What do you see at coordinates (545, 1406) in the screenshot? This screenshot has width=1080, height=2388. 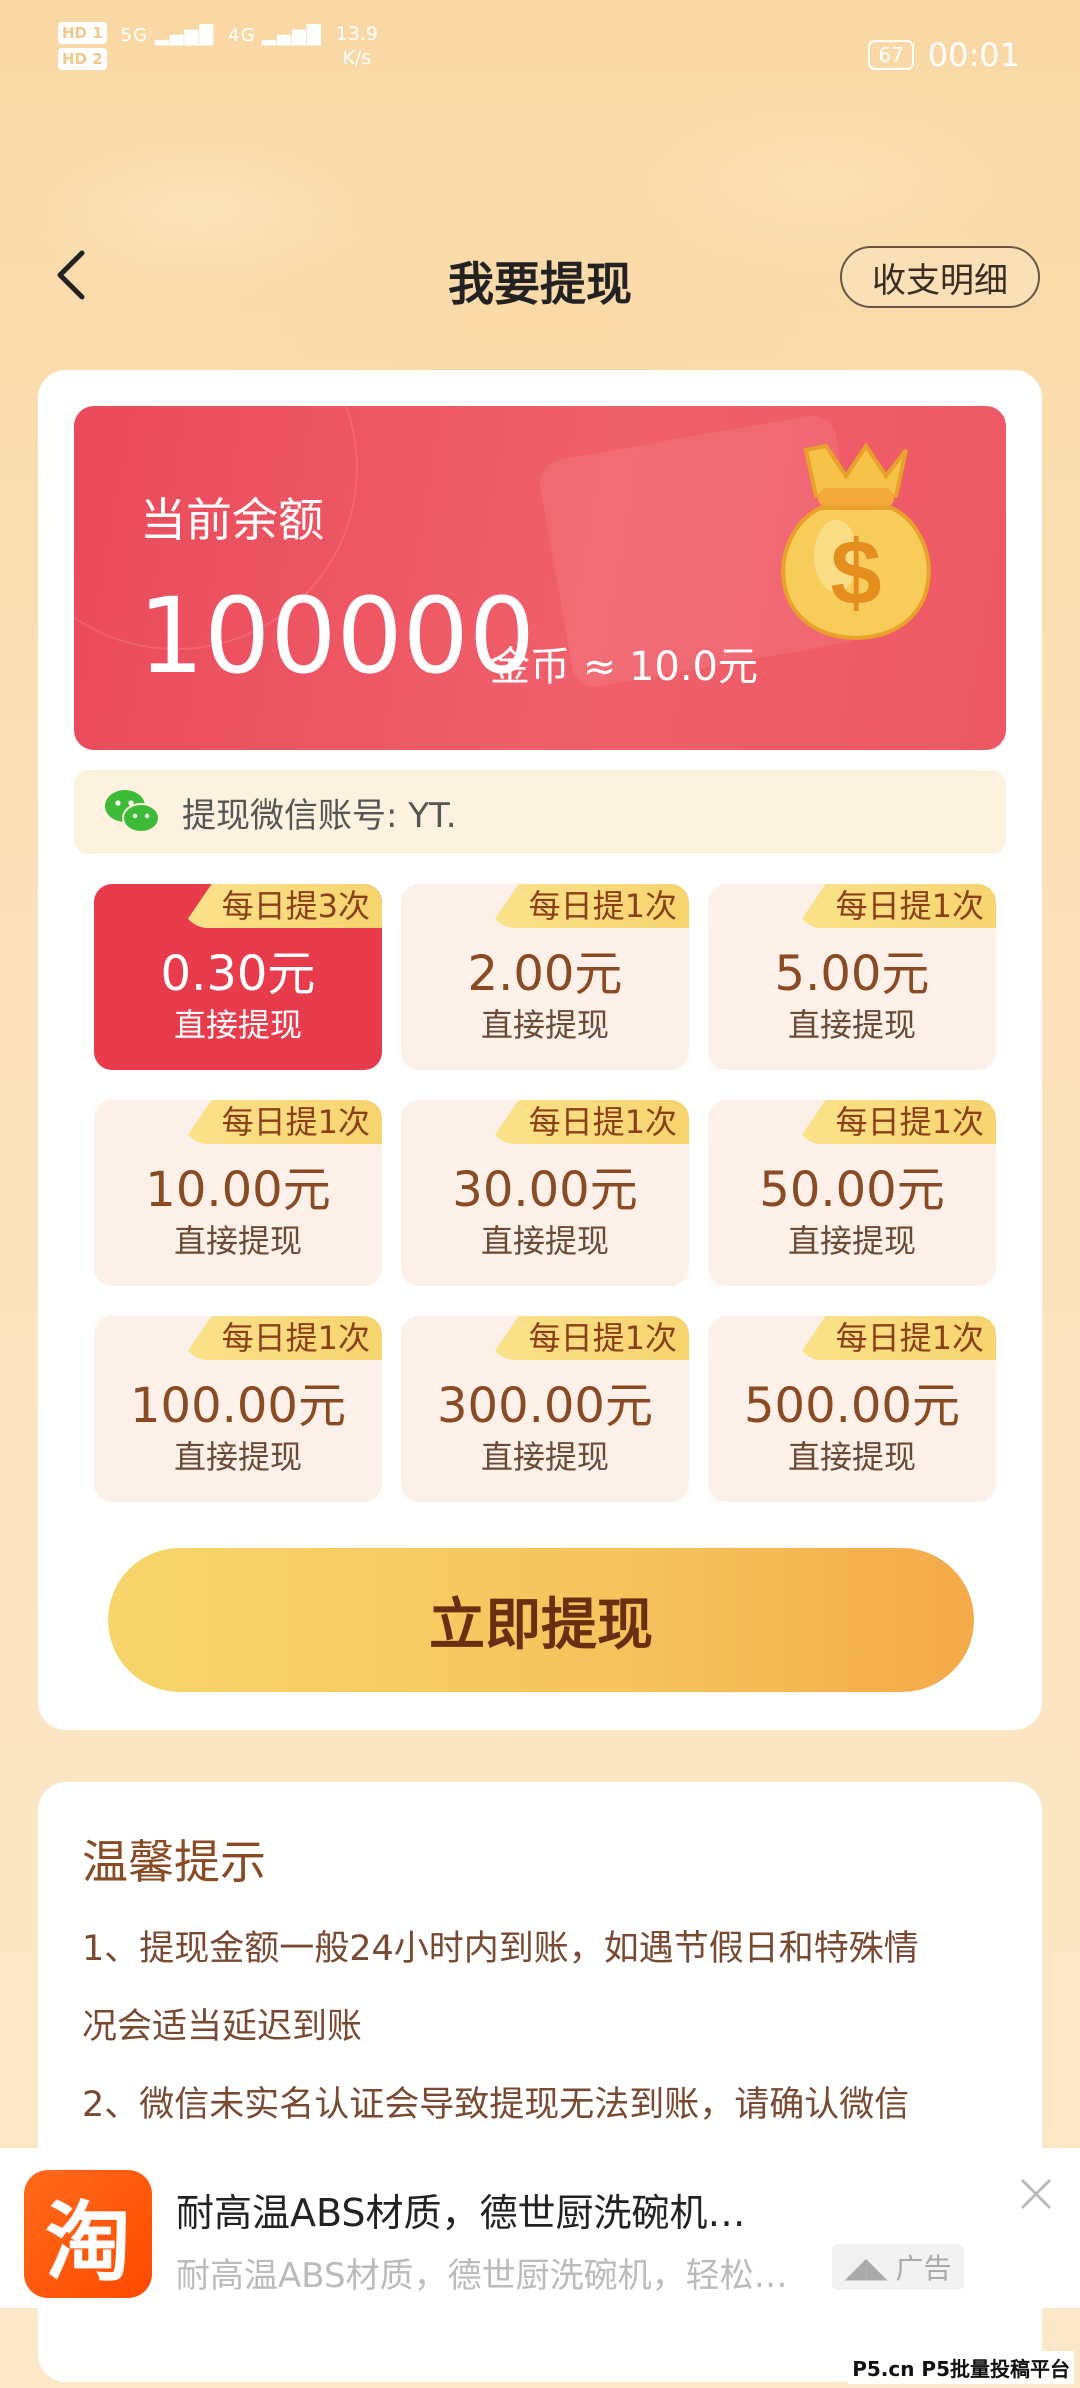 I see `option-amount: 300.00元` at bounding box center [545, 1406].